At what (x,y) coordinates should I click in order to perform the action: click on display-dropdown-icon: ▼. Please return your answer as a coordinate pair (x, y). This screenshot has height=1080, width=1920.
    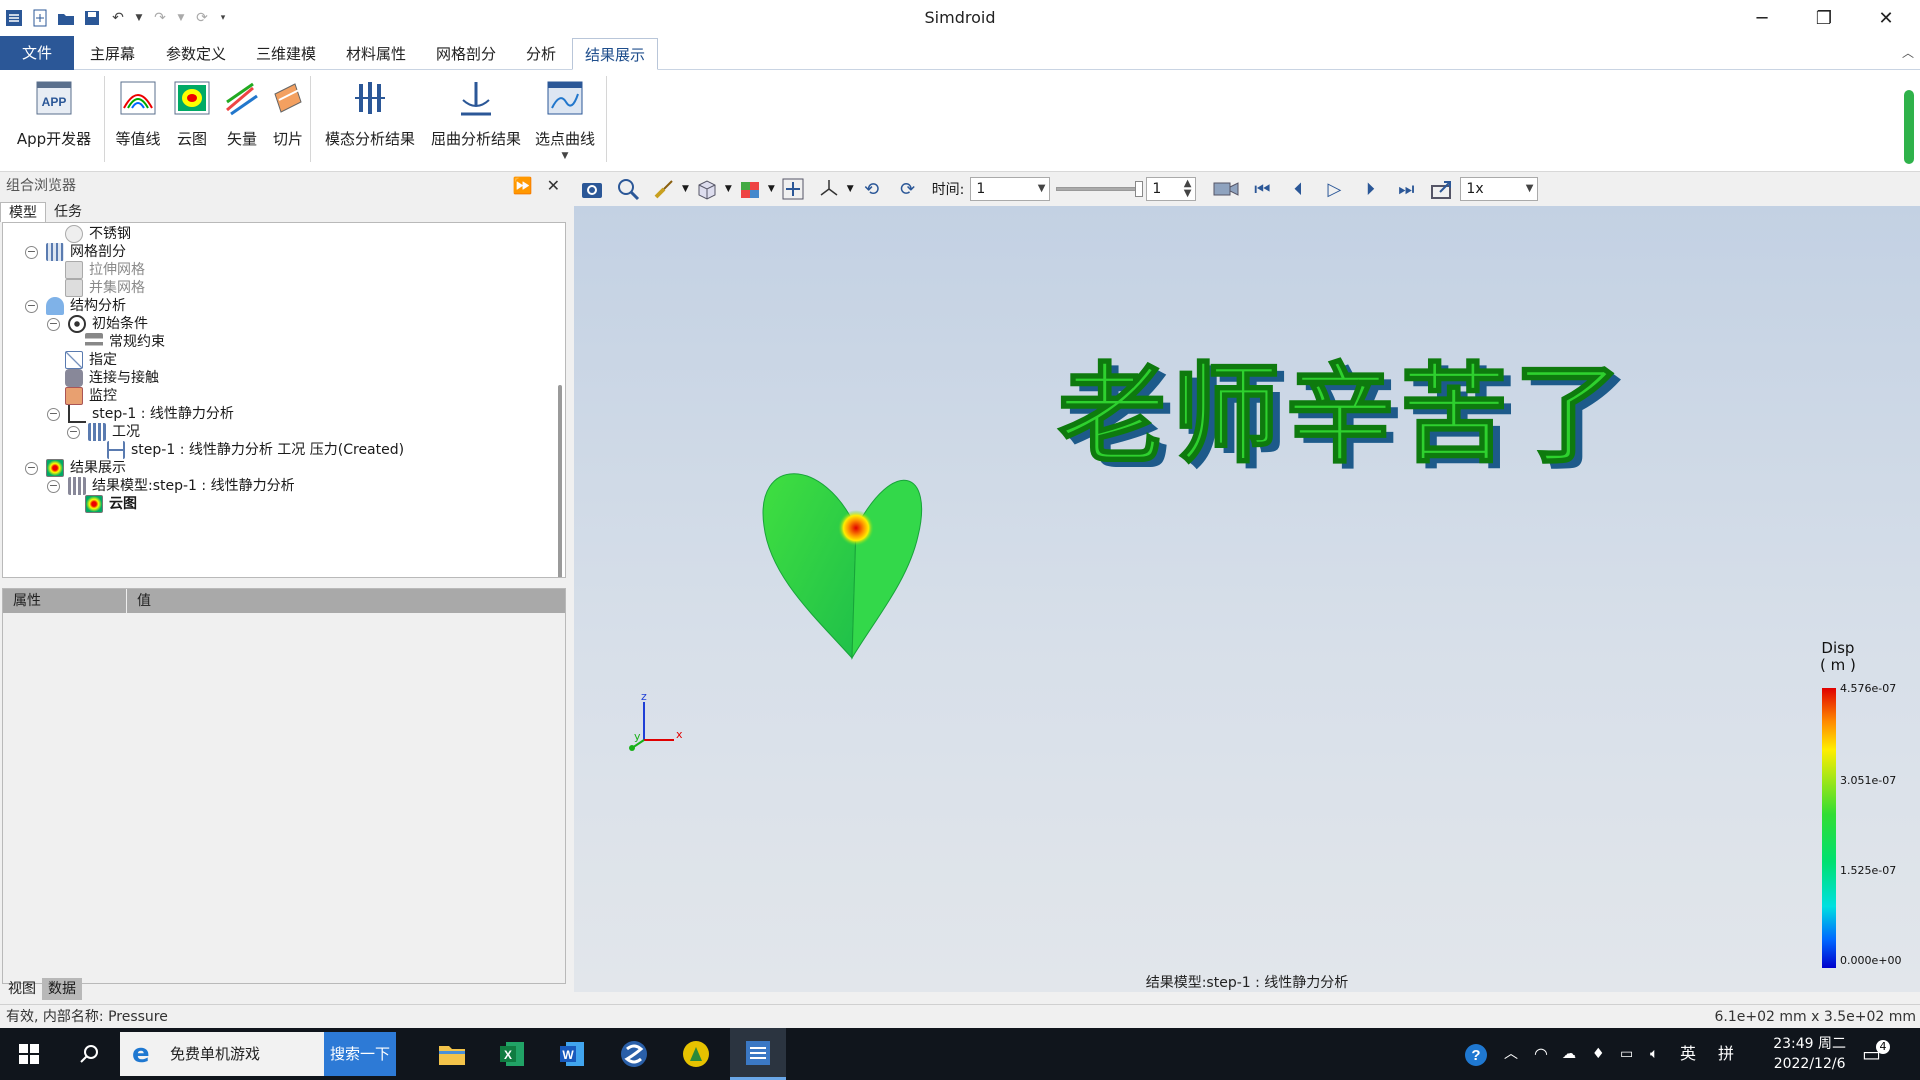
    Looking at the image, I should click on (771, 189).